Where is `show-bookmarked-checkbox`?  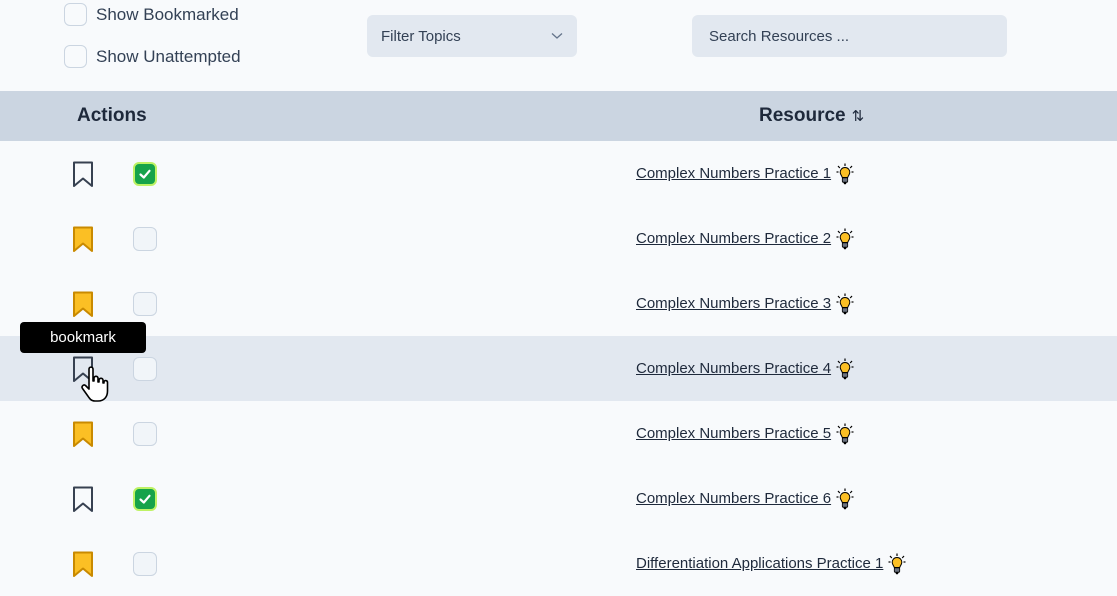 show-bookmarked-checkbox is located at coordinates (75, 14).